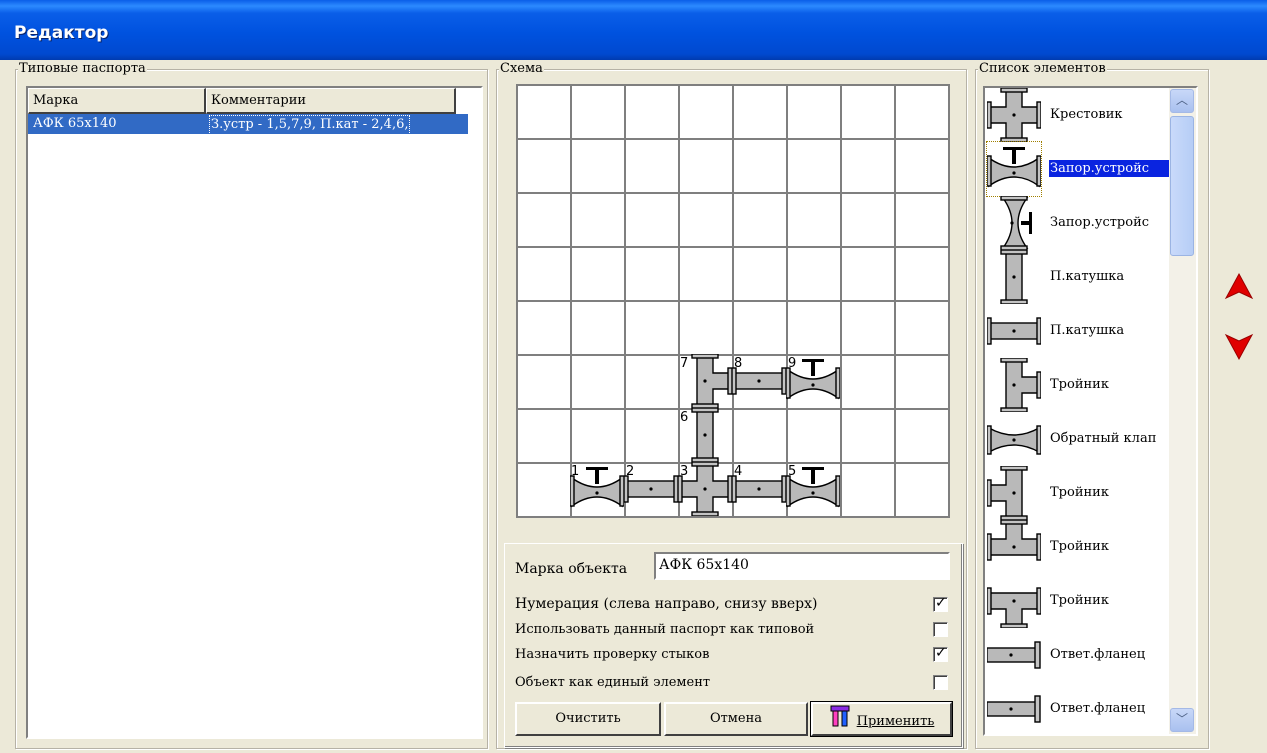 The height and width of the screenshot is (753, 1267). Describe the element at coordinates (738, 363) in the screenshot. I see `element-number-8: 8` at that location.